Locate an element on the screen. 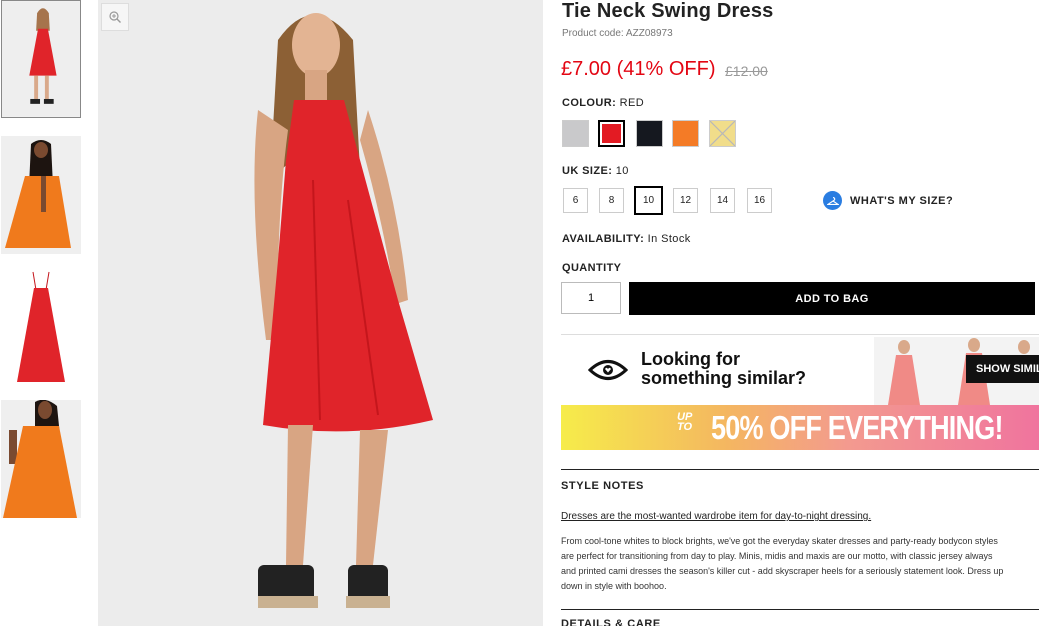  product-code: Product code: AZZ08973 is located at coordinates (617, 33).